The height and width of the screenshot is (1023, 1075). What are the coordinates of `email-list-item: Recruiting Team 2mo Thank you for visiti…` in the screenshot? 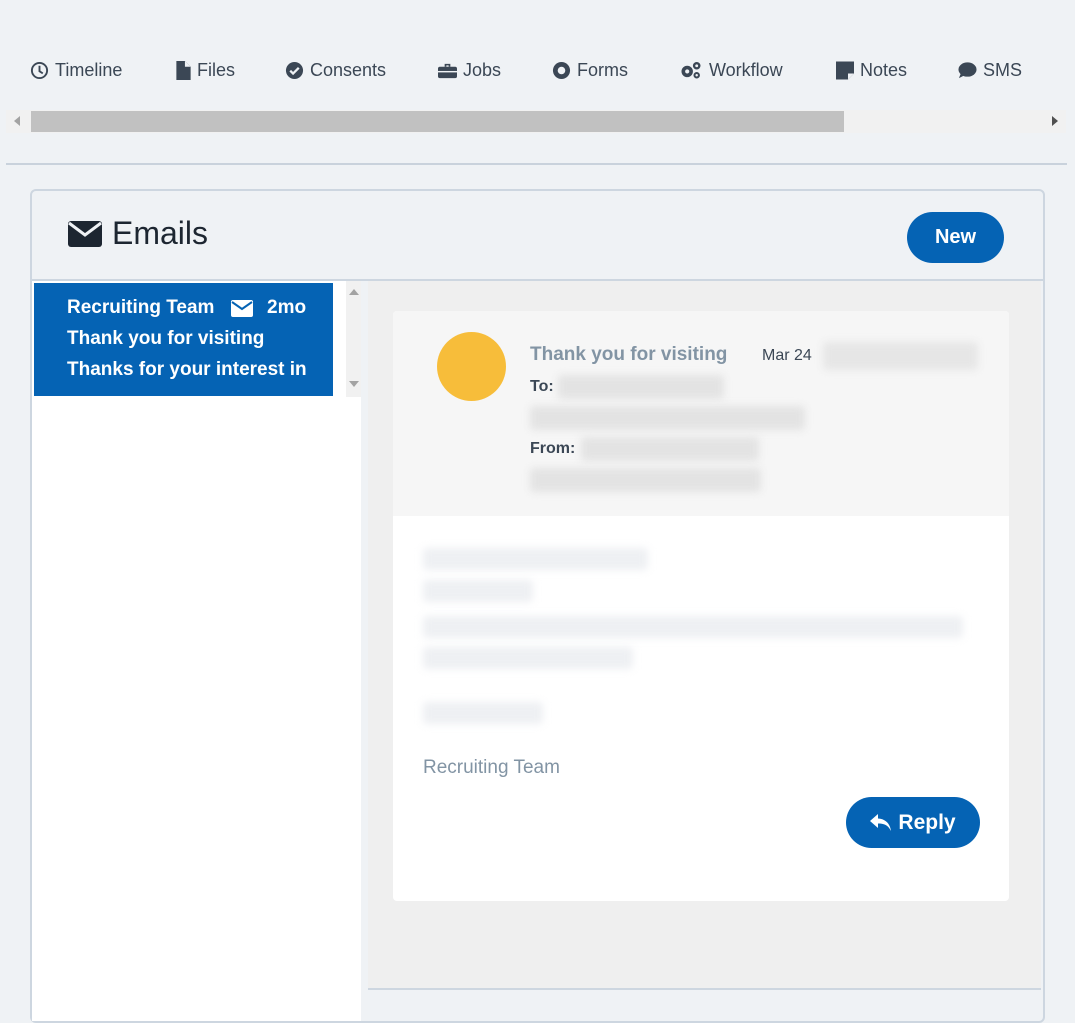 It's located at (183, 339).